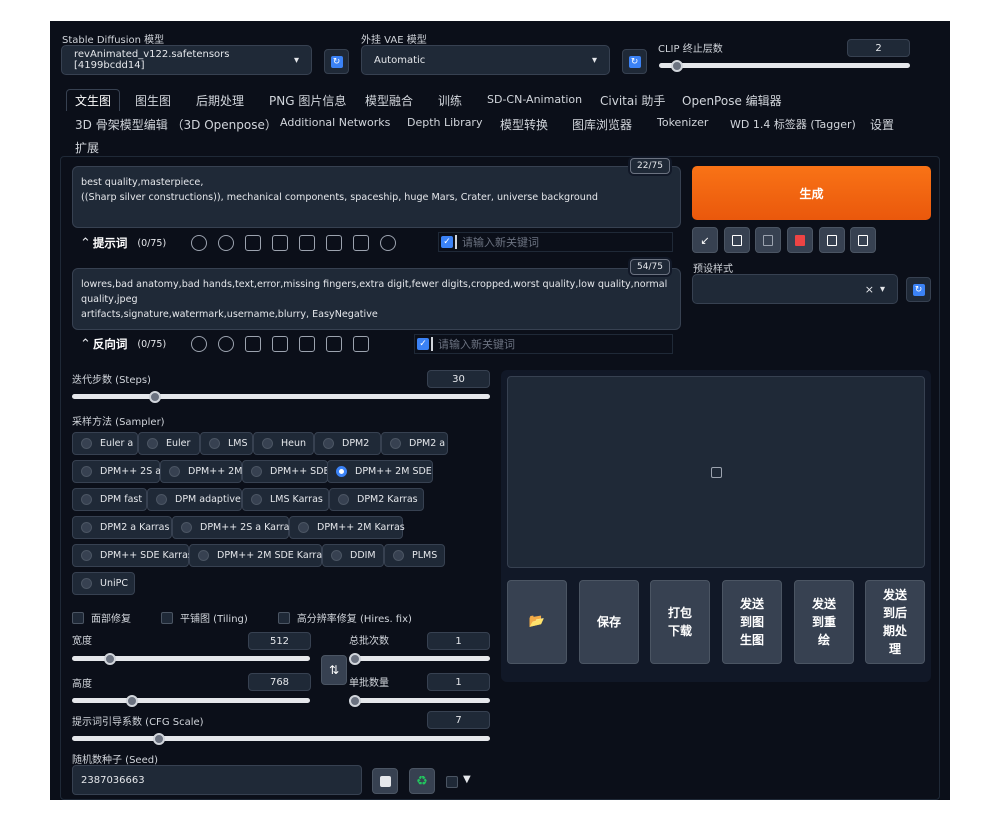 This screenshot has width=1000, height=821. What do you see at coordinates (201, 471) in the screenshot?
I see `sampler-option: DPM++ 2M` at bounding box center [201, 471].